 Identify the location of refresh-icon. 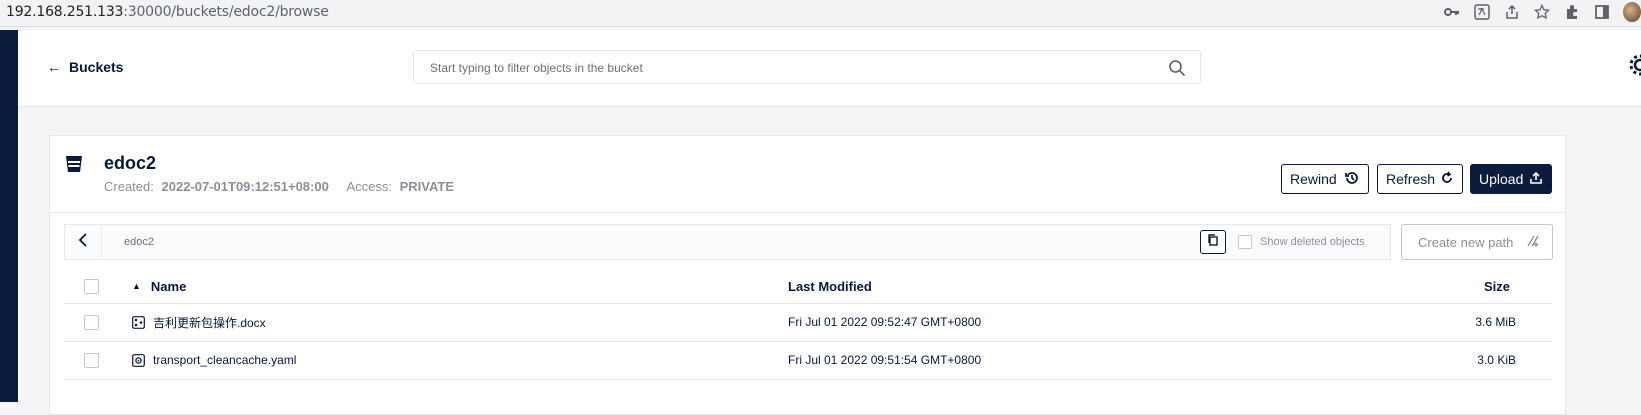
(1447, 179).